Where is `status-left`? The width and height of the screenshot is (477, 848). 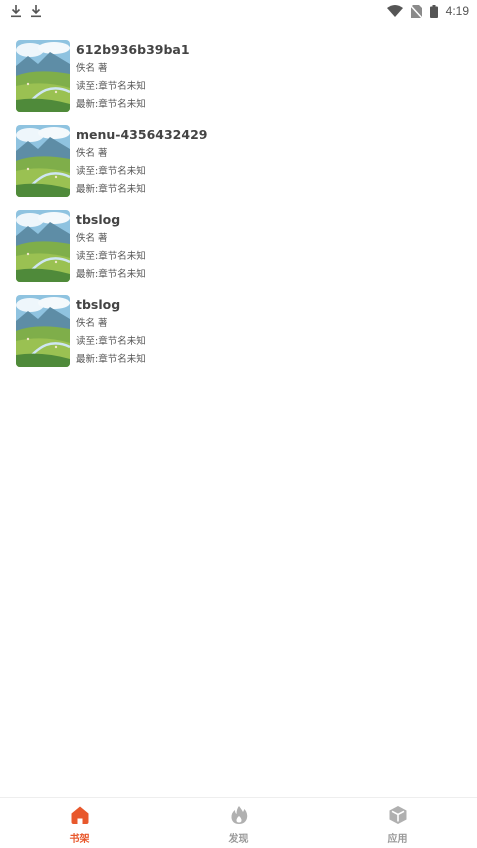
status-left is located at coordinates (26, 11).